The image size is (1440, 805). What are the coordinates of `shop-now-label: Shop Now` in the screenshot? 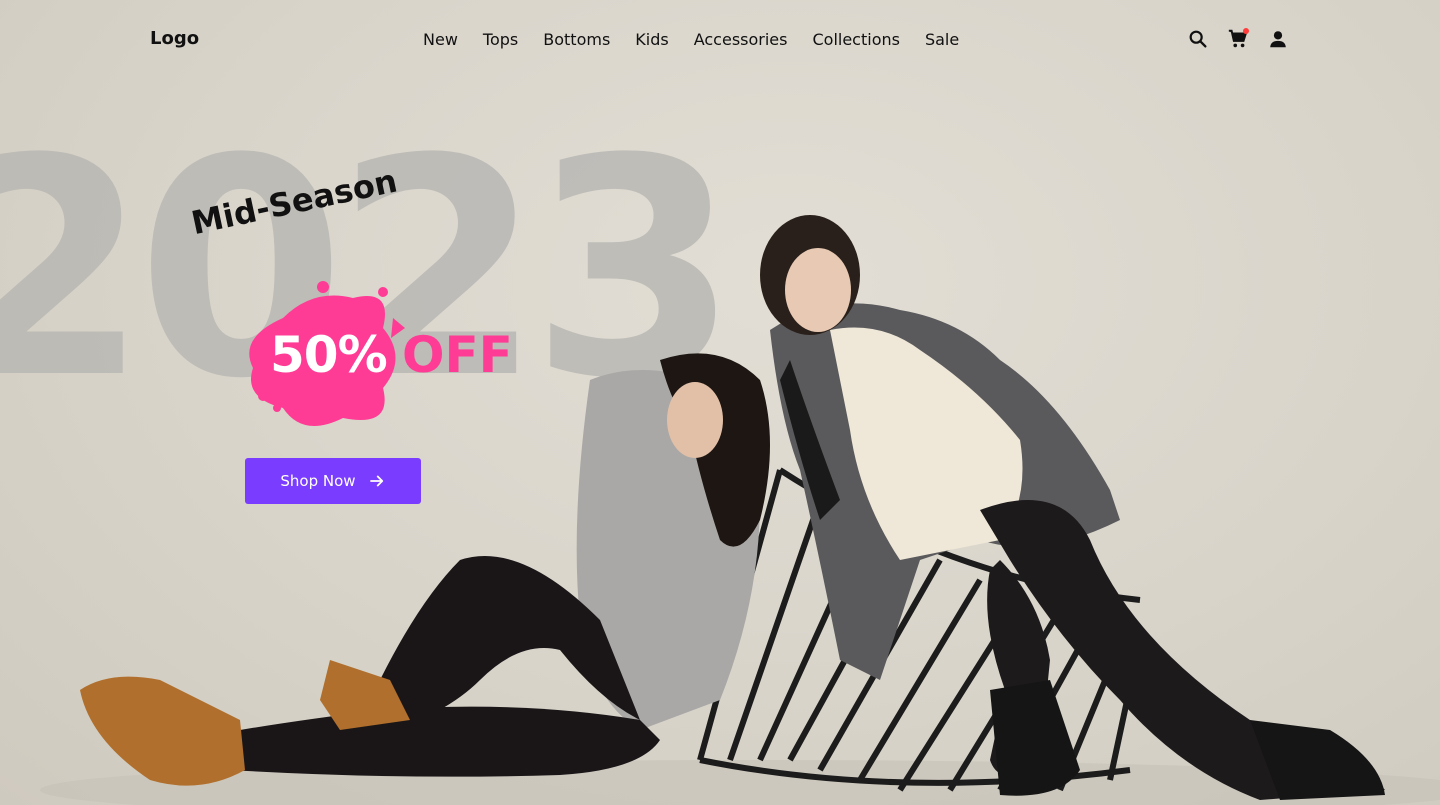 It's located at (318, 481).